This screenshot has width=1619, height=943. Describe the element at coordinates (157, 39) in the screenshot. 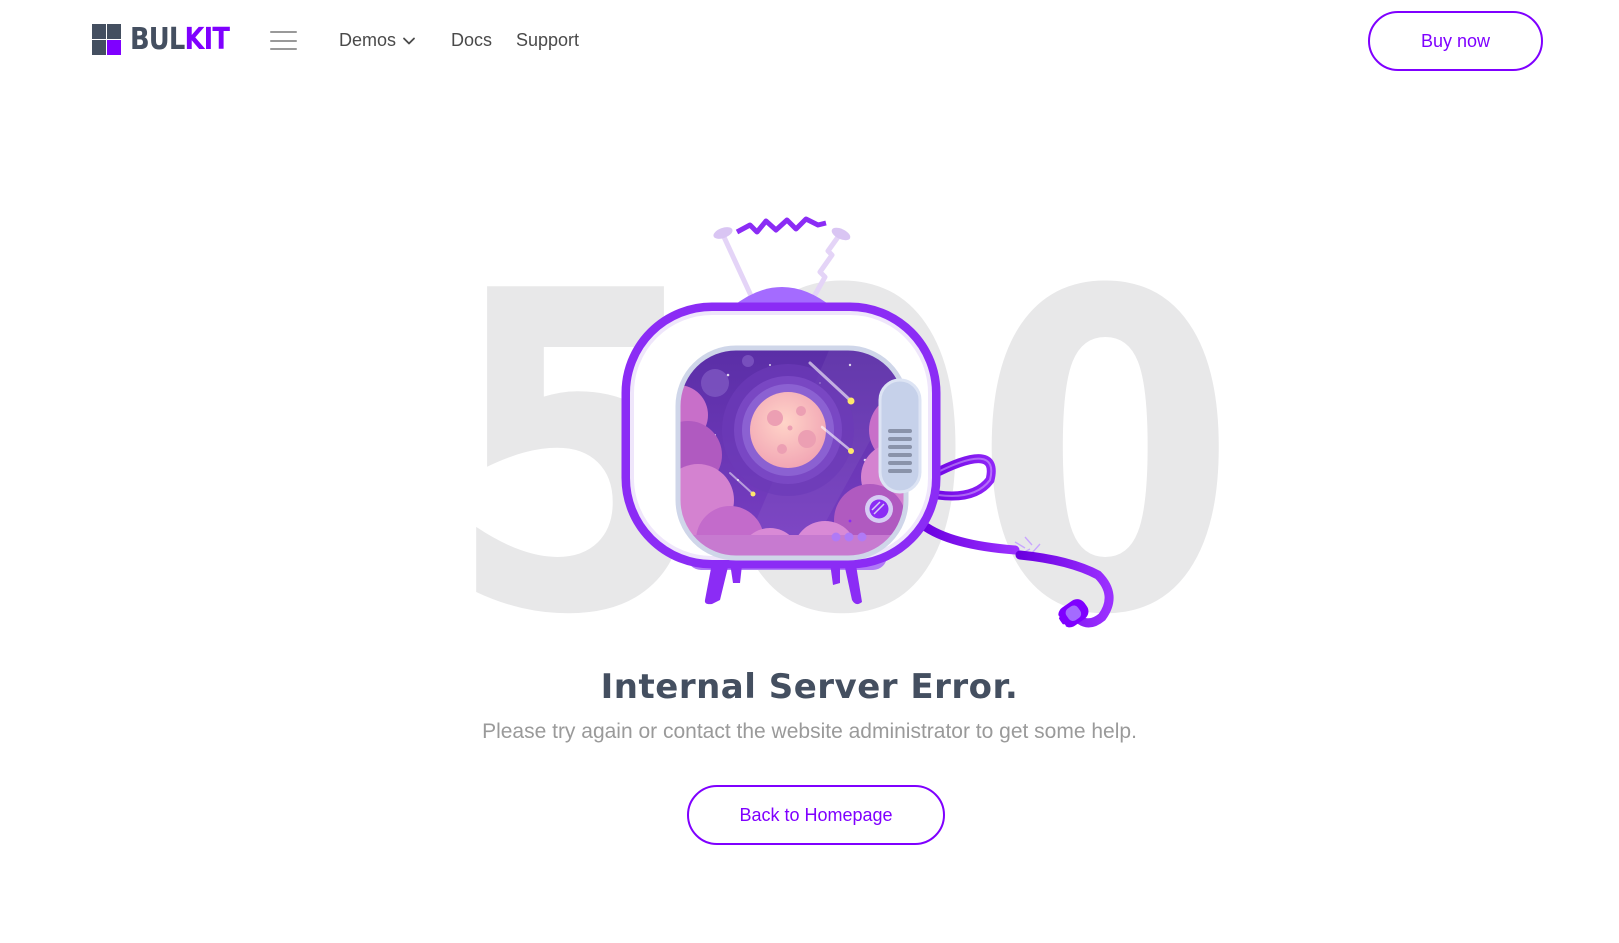

I see `logo-text-part-1: BUL` at that location.